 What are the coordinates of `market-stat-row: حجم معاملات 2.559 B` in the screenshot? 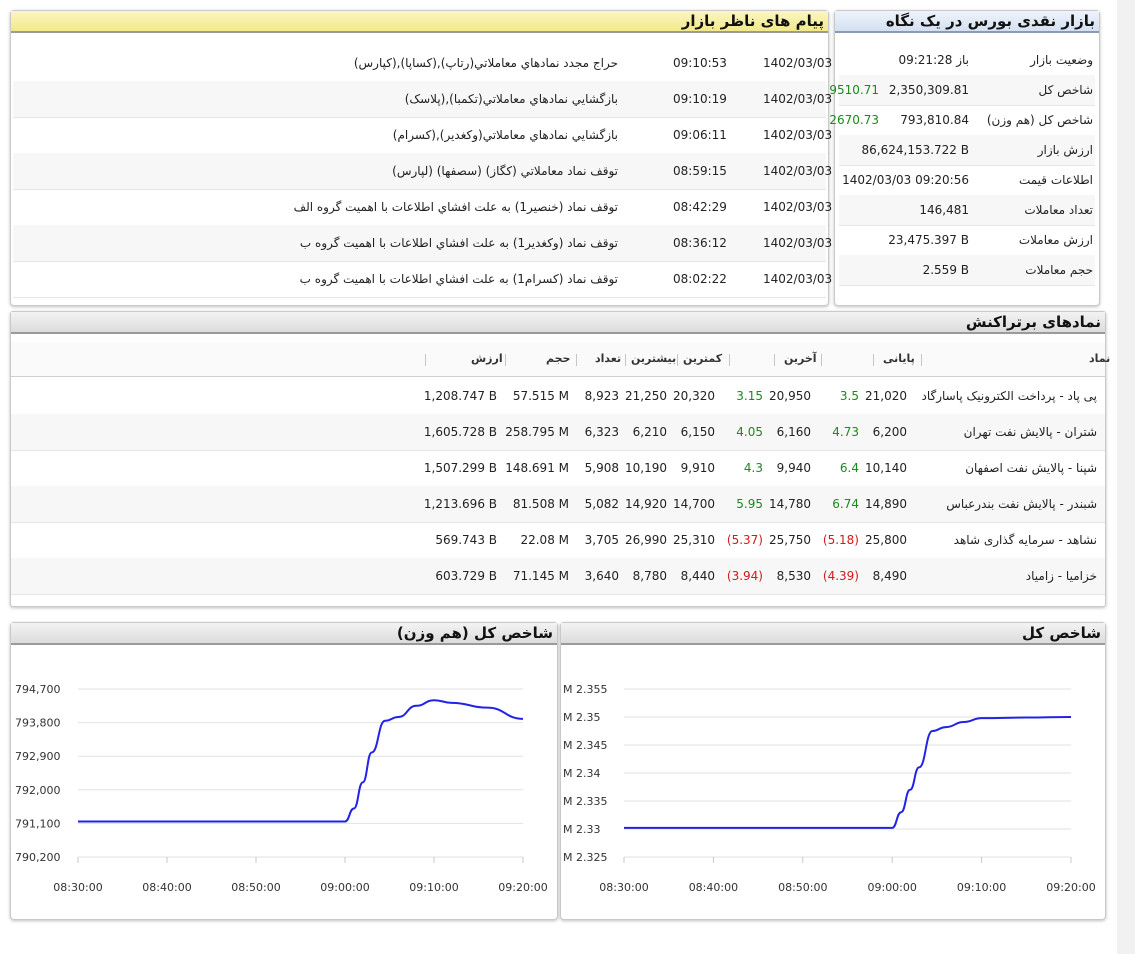 It's located at (967, 270).